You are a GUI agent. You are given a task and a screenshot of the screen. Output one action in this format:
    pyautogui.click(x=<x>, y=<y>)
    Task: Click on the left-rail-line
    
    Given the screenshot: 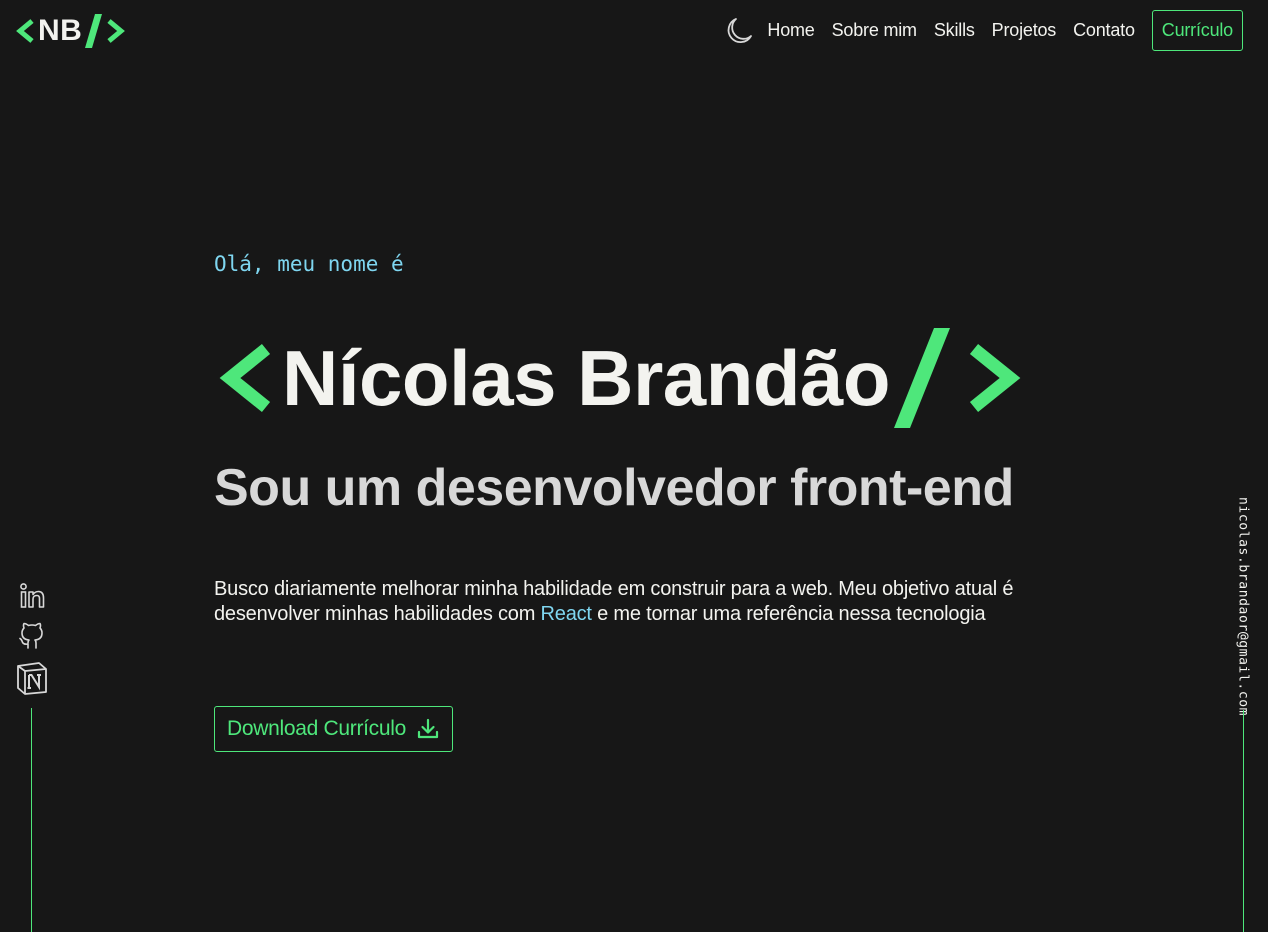 What is the action you would take?
    pyautogui.click(x=31, y=820)
    